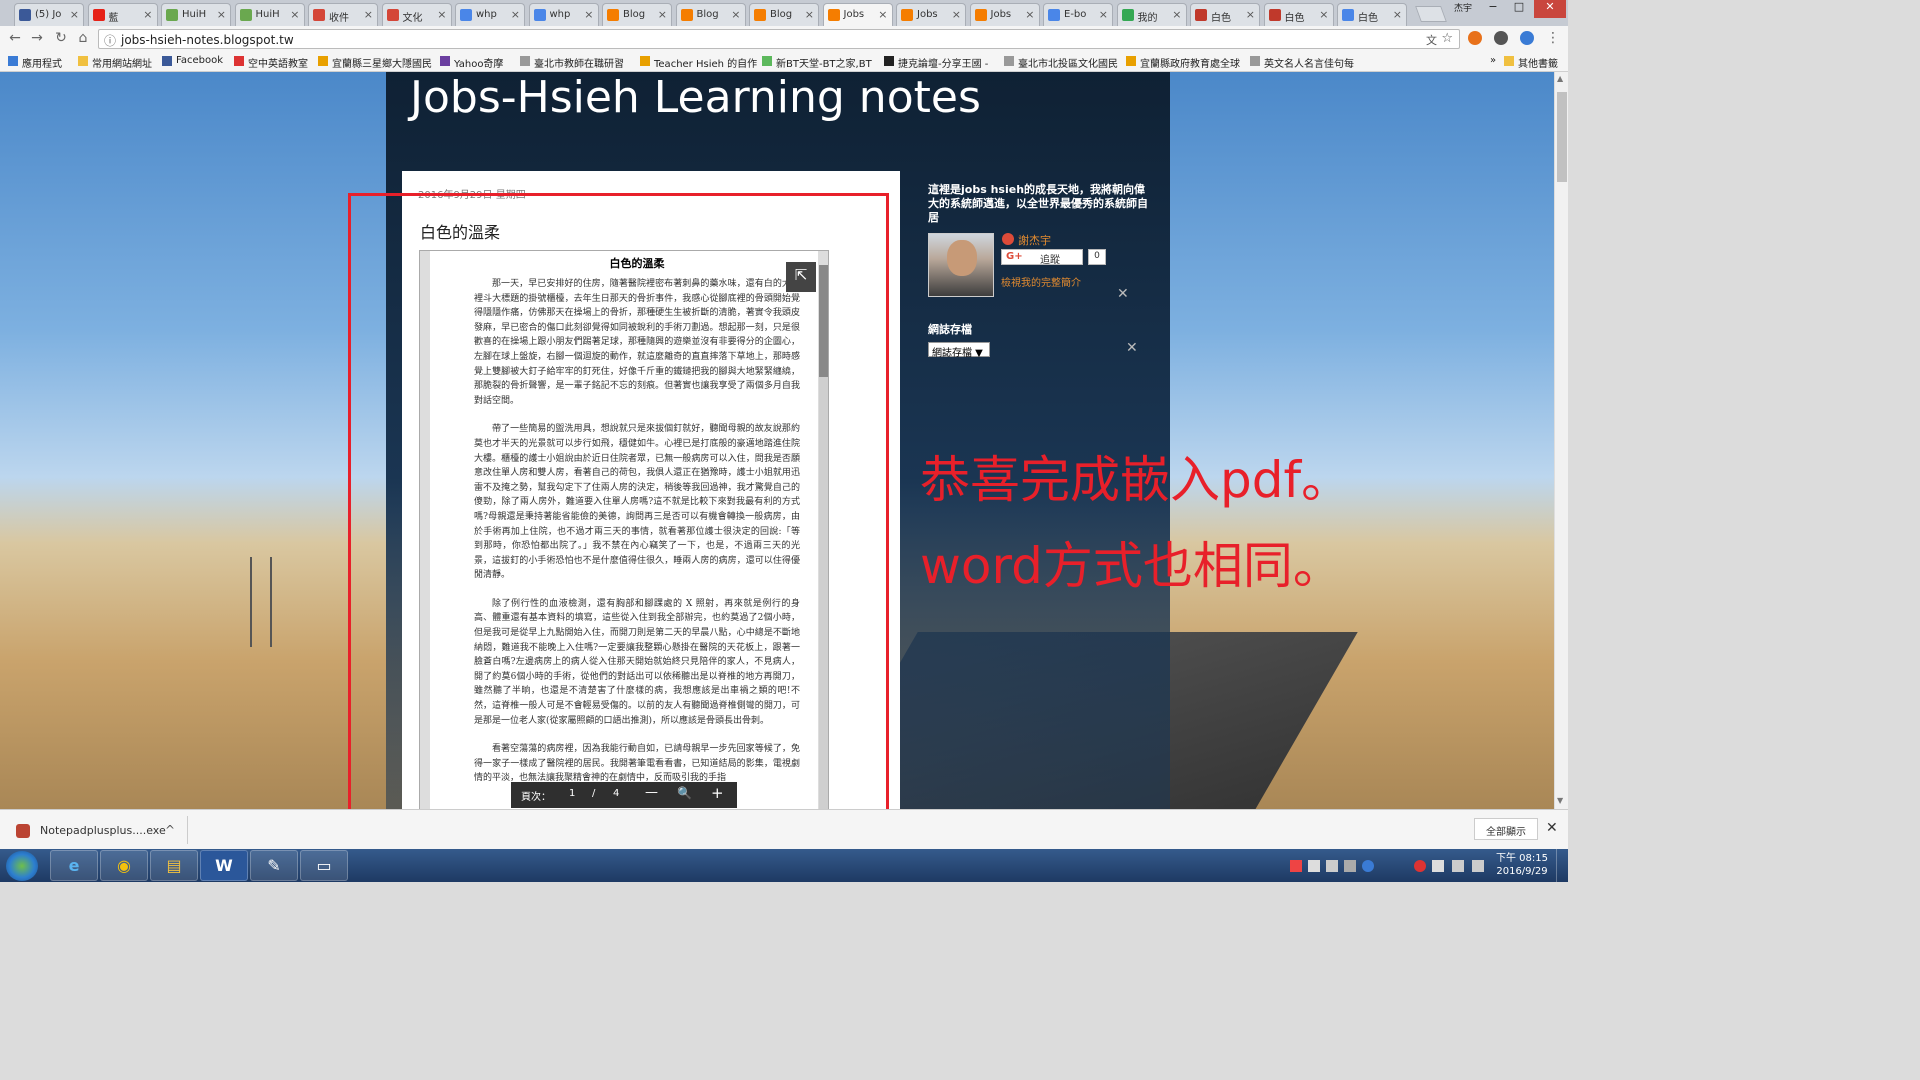 This screenshot has height=1080, width=1920. What do you see at coordinates (196, 14) in the screenshot?
I see `tab-2: HuiH ×` at bounding box center [196, 14].